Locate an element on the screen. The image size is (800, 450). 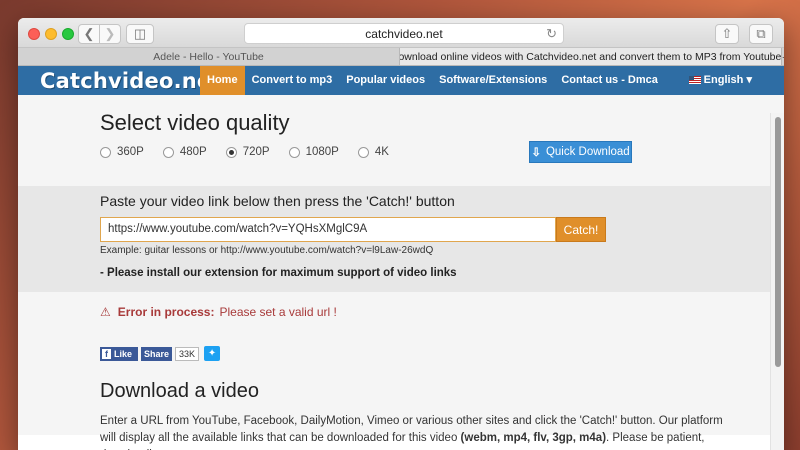
nav-software-extensions: Software/Extensions is located at coordinates (493, 80).